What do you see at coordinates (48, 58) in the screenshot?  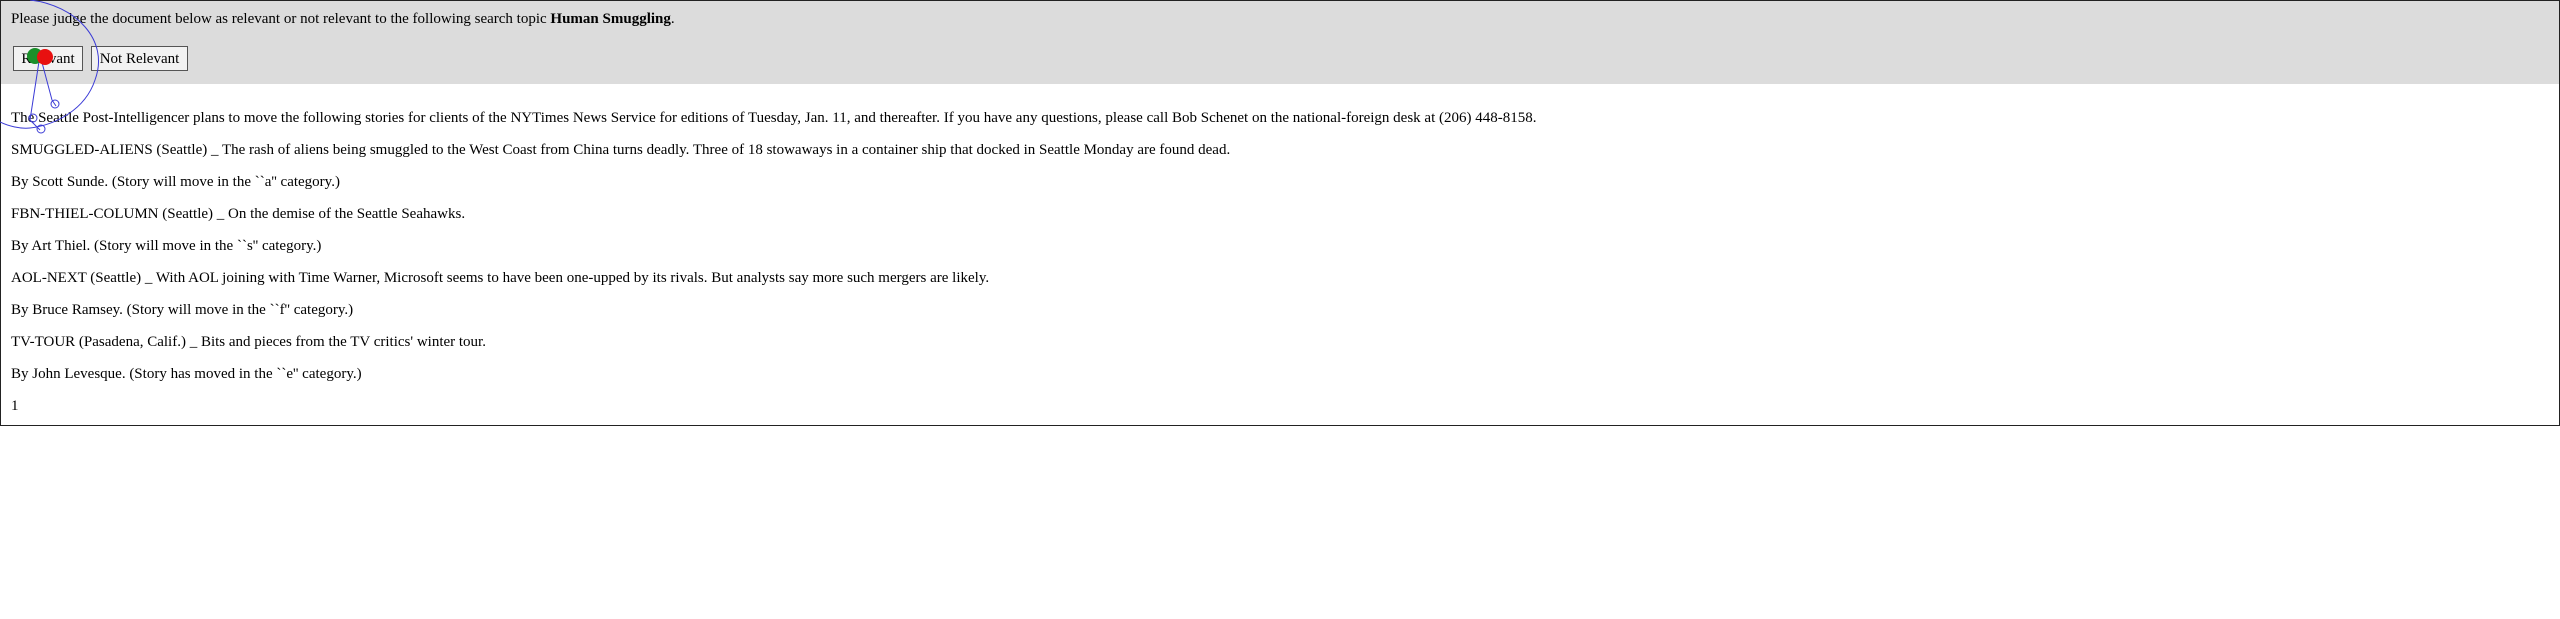 I see `relevant-button: Relevant` at bounding box center [48, 58].